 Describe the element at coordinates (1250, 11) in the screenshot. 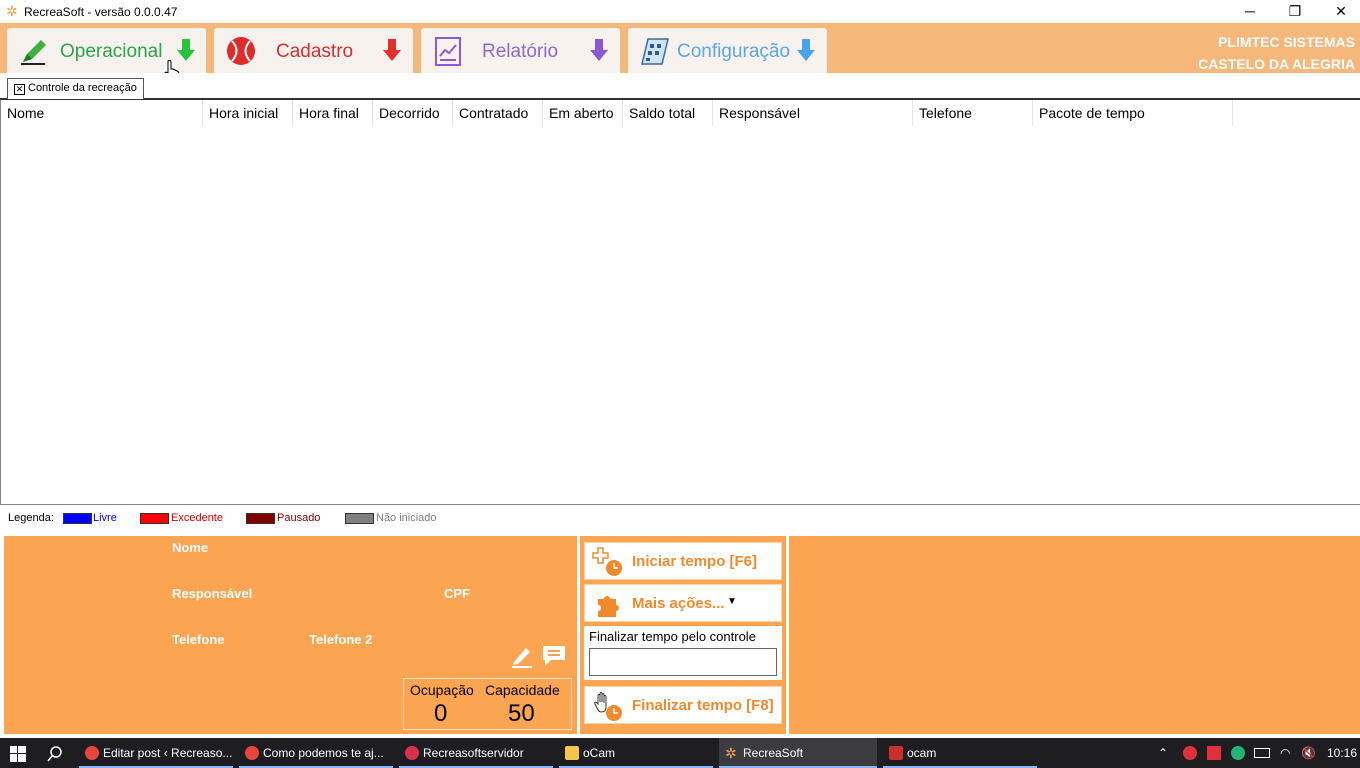

I see `minimize-button: ─` at that location.